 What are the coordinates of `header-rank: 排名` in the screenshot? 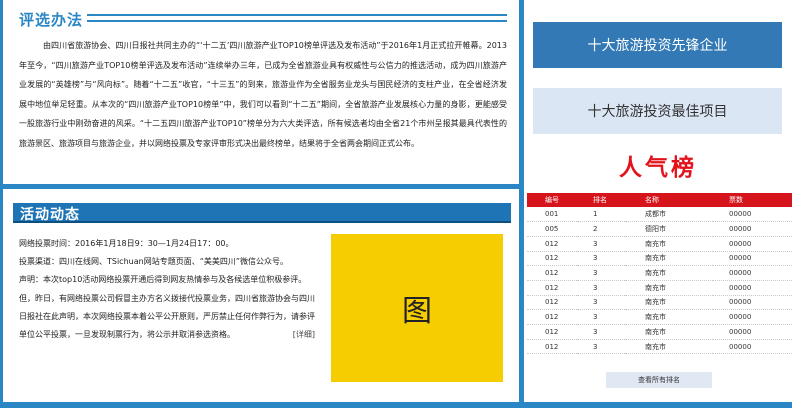 It's located at (601, 200).